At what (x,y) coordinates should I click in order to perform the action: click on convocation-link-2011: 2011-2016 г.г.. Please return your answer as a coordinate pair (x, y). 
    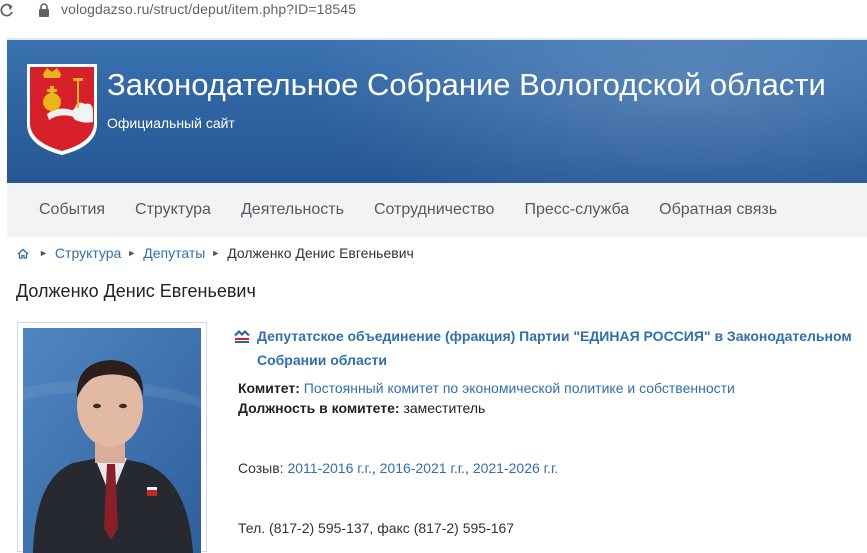
    Looking at the image, I should click on (329, 468).